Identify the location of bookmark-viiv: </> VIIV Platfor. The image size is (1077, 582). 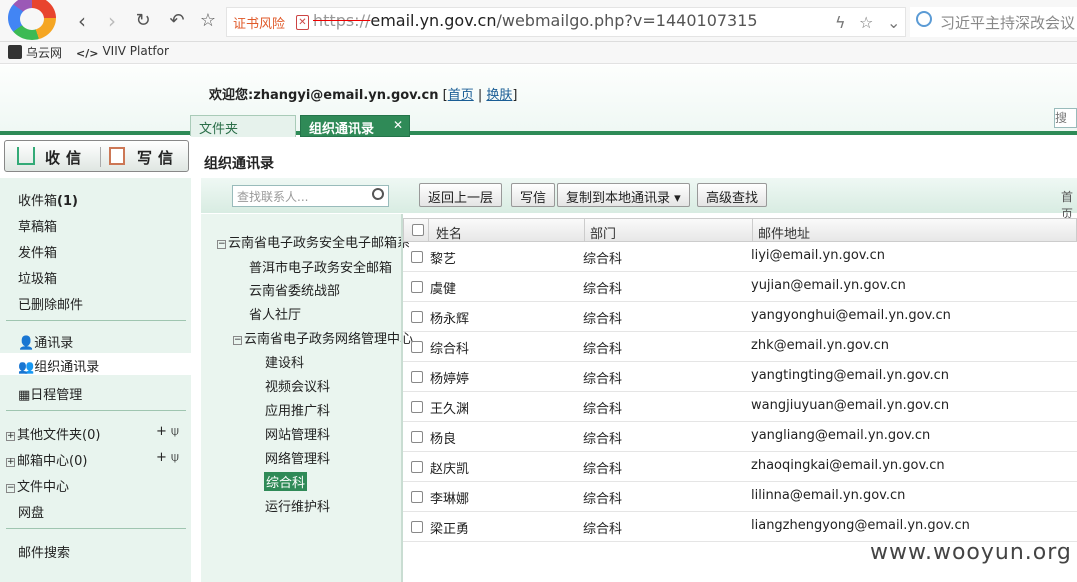
(122, 52).